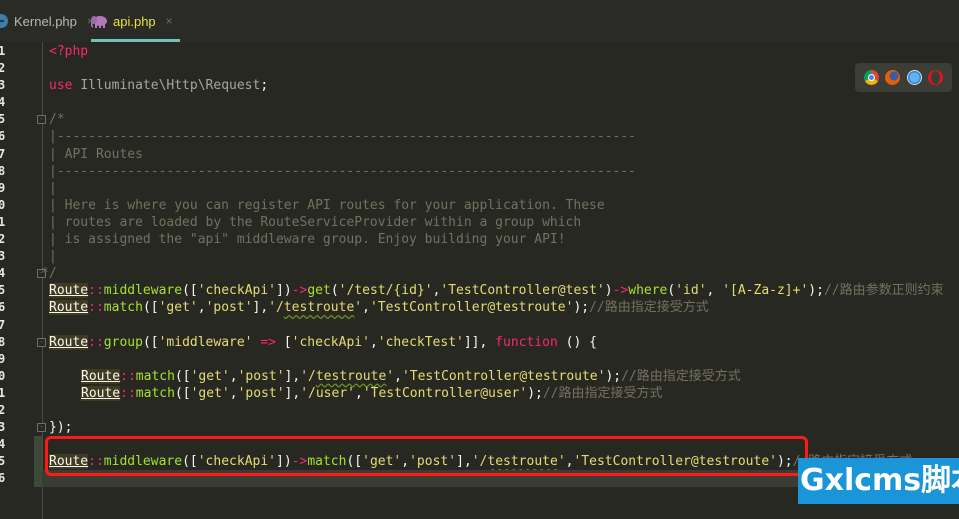 The image size is (959, 519). Describe the element at coordinates (276, 308) in the screenshot. I see `code-token: '/` at that location.